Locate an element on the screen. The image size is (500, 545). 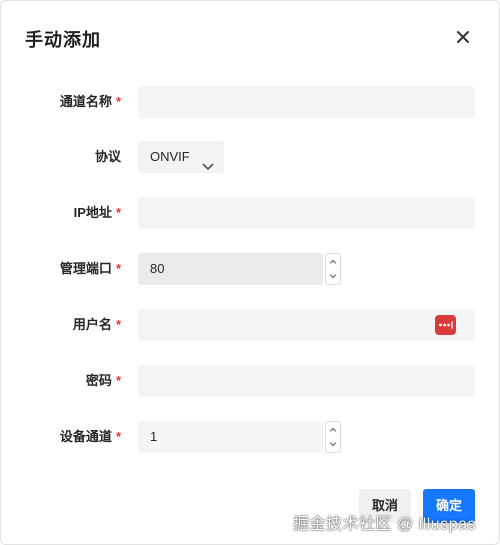
manage-port-stepper is located at coordinates (333, 269).